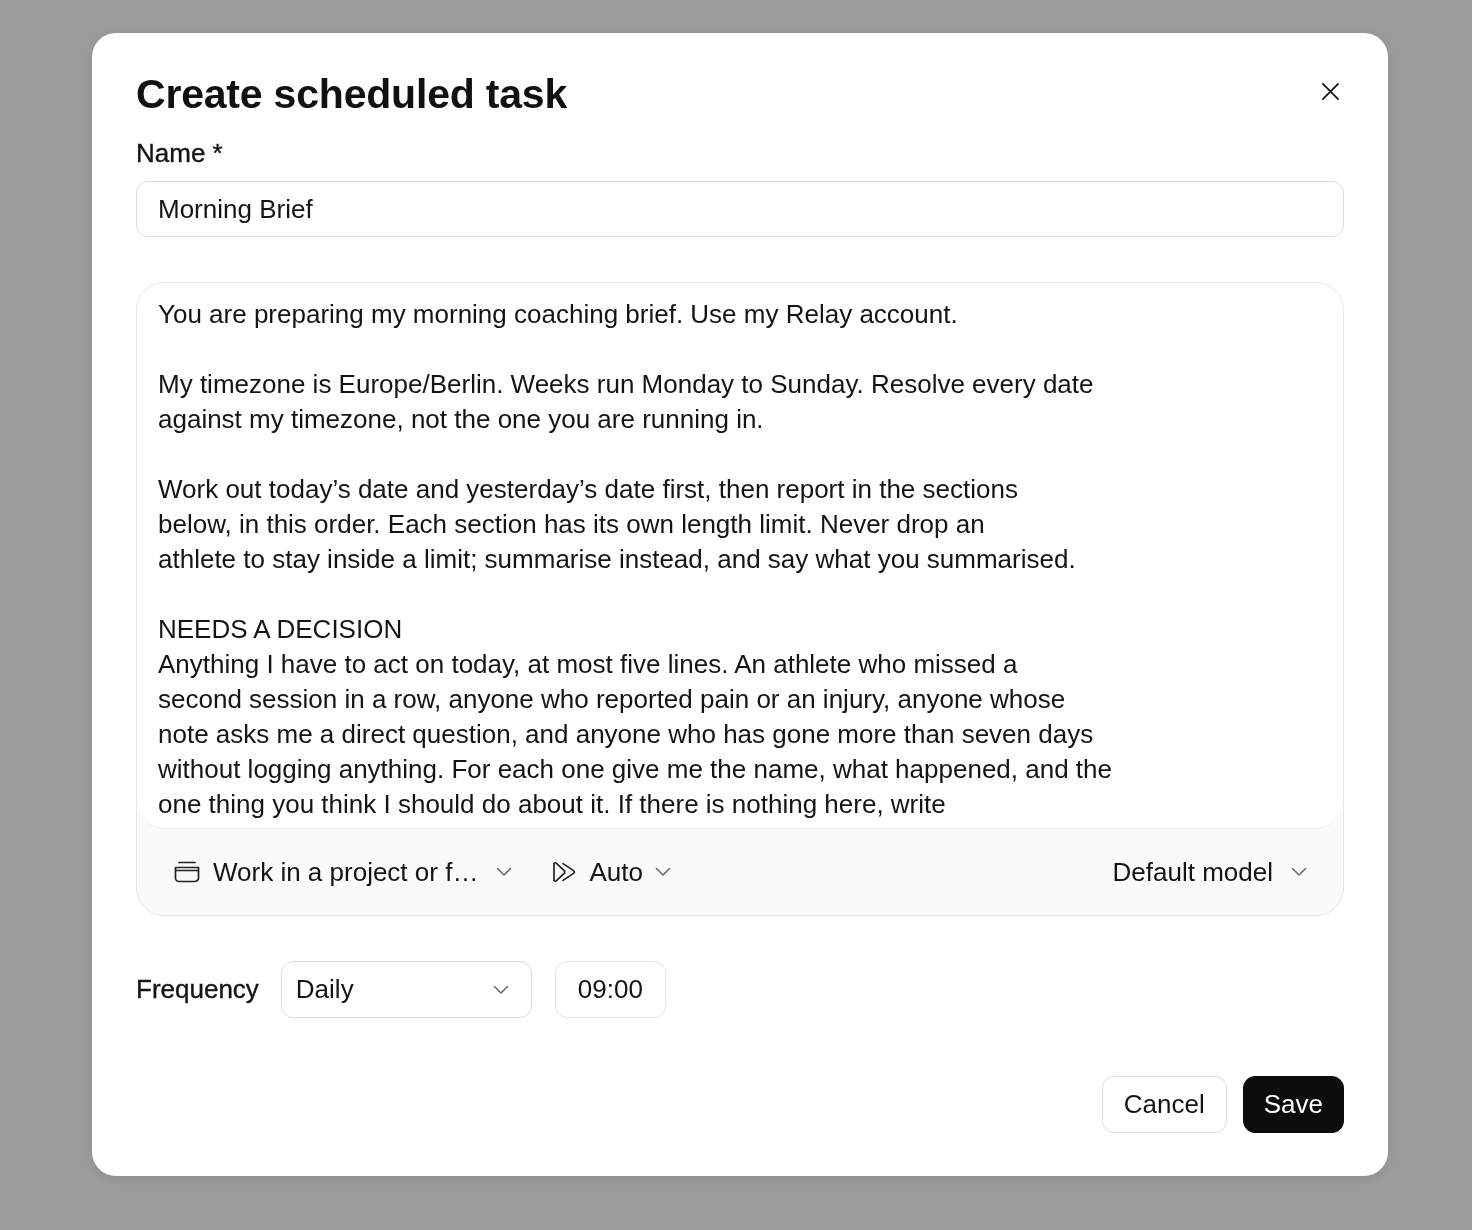 The image size is (1472, 1230). I want to click on frequency-label: Frequency, so click(197, 989).